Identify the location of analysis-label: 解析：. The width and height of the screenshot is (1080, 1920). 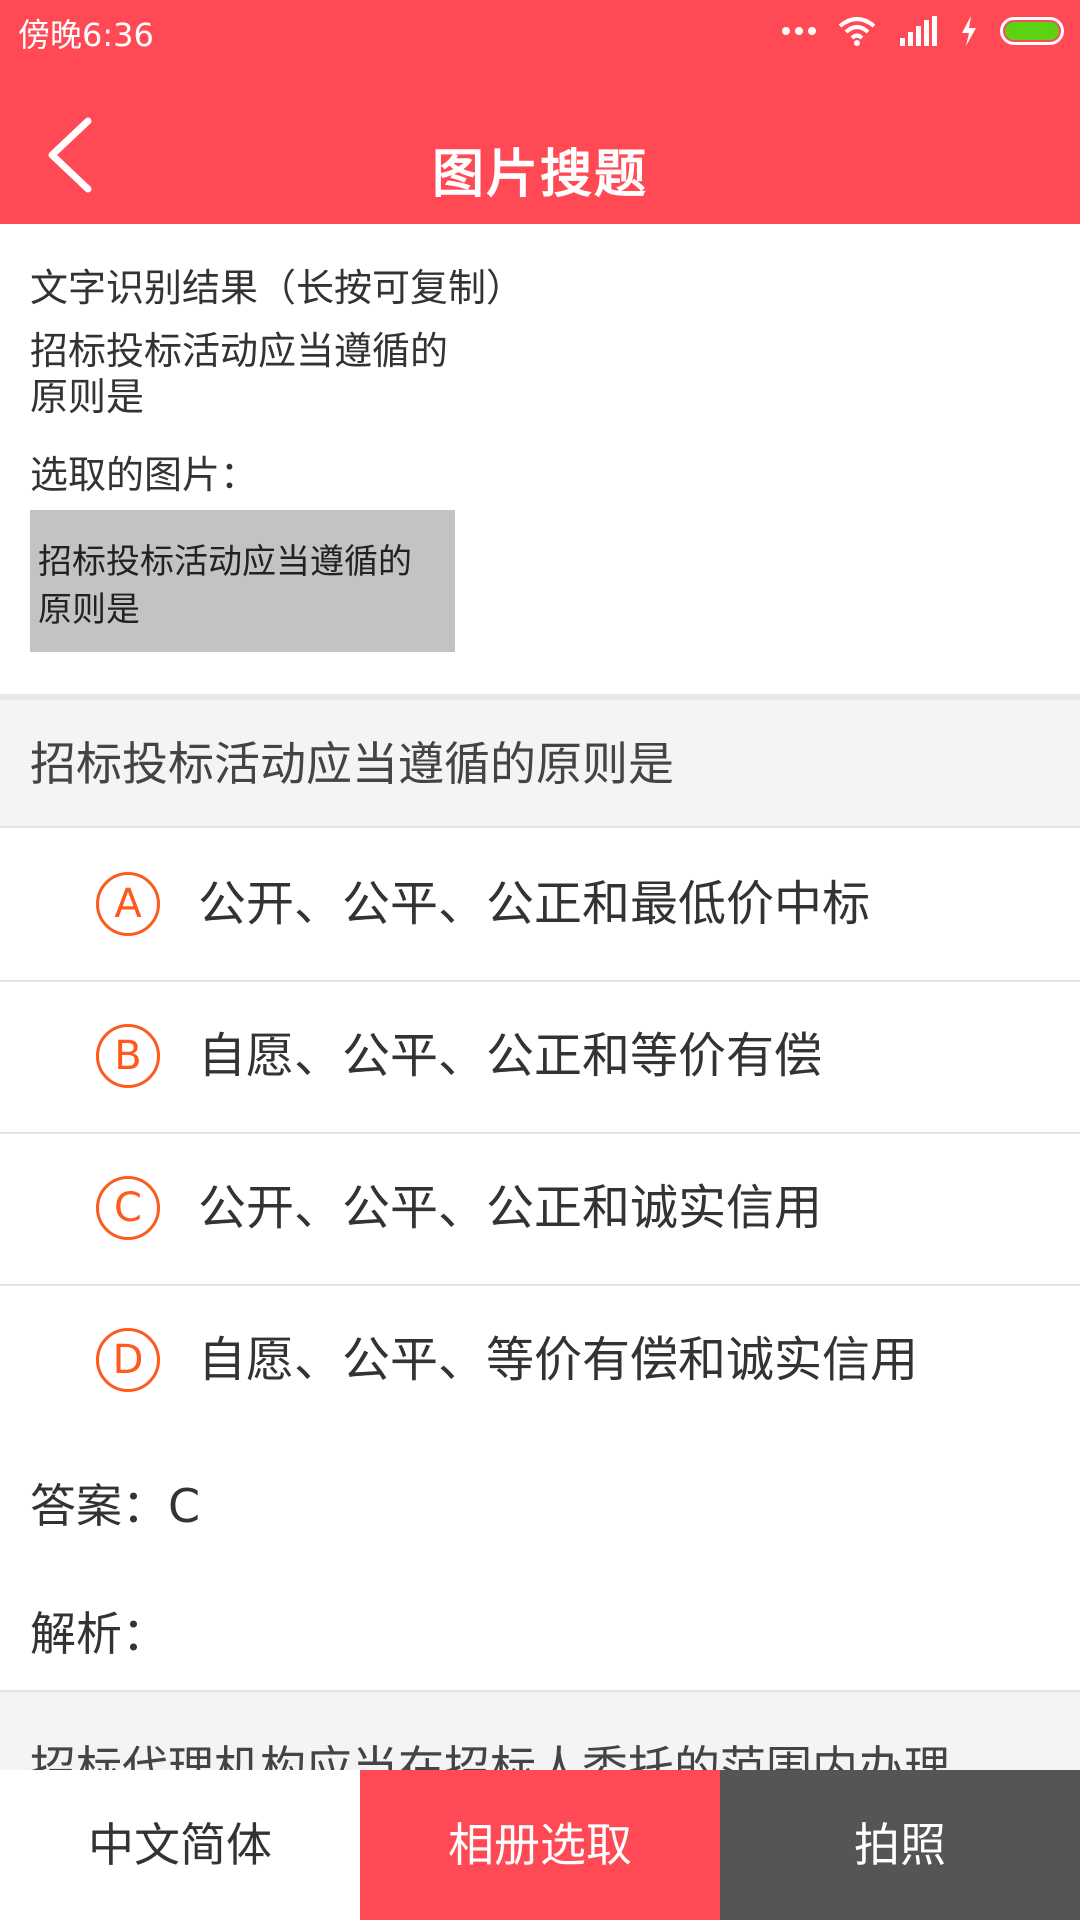
(99, 1634).